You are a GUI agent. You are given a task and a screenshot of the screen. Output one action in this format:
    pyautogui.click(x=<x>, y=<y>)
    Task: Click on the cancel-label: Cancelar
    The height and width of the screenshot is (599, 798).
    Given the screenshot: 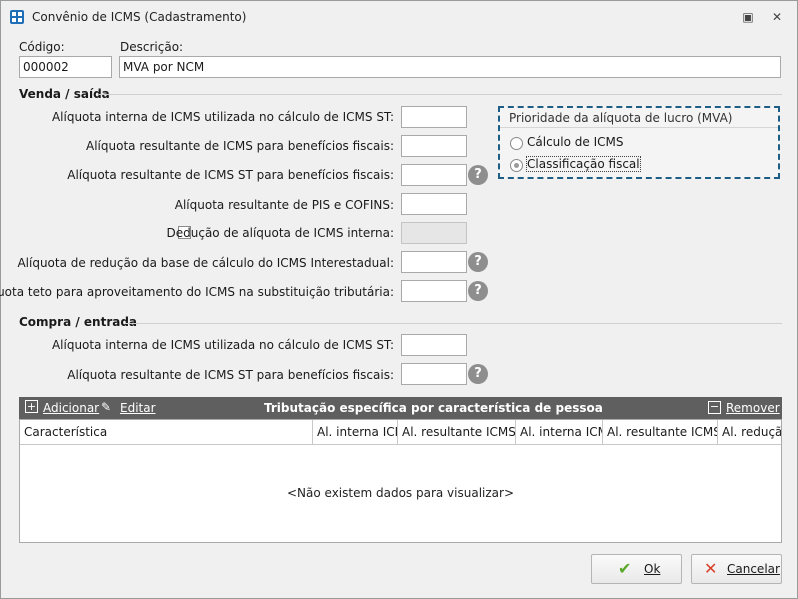 What is the action you would take?
    pyautogui.click(x=753, y=569)
    